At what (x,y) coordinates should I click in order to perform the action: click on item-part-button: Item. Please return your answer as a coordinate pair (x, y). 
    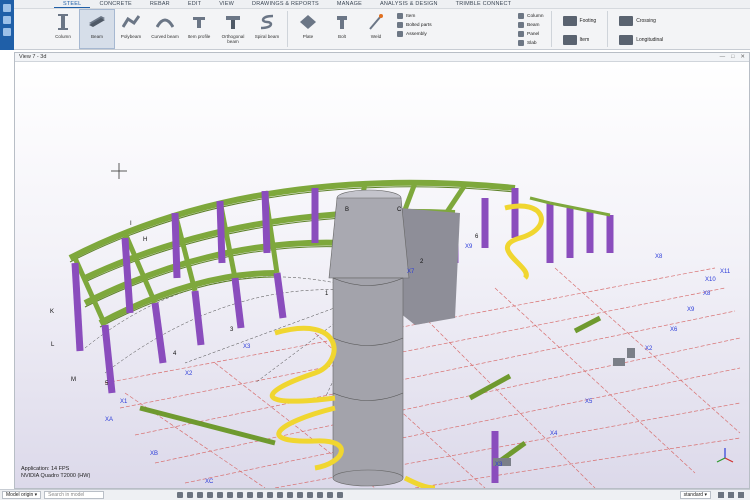
    Looking at the image, I should click on (414, 16).